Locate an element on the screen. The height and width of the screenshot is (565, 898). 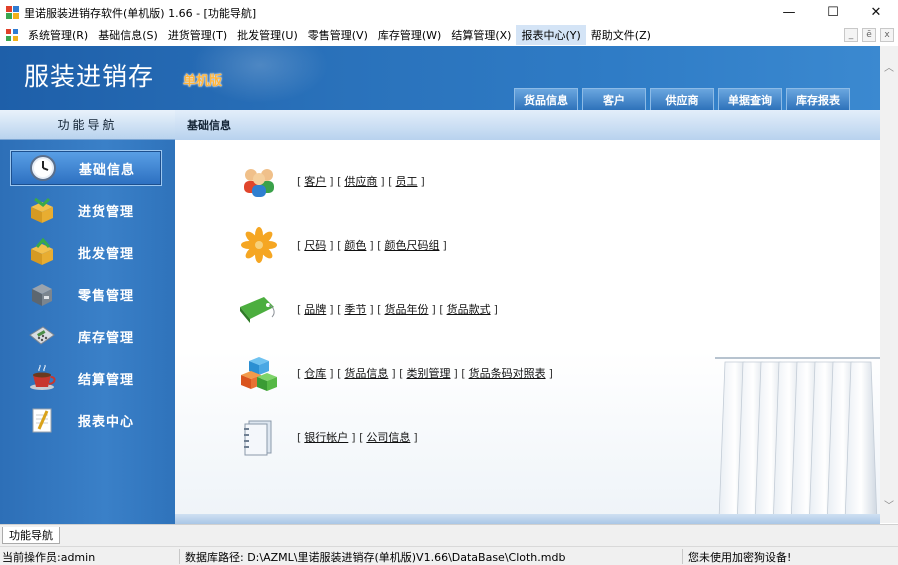
link-company-info: 公司信息 is located at coordinates (388, 437).